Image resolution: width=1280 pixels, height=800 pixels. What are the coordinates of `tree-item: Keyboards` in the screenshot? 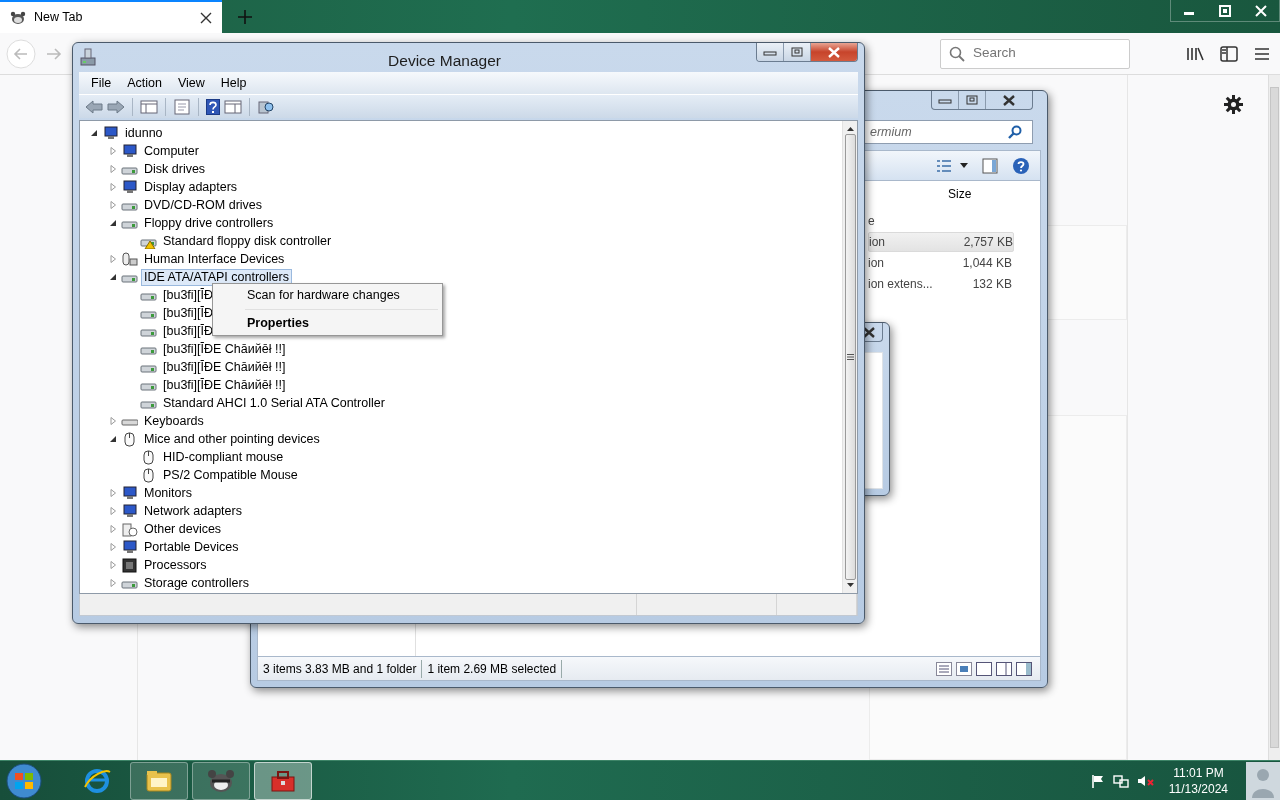 It's located at (174, 421).